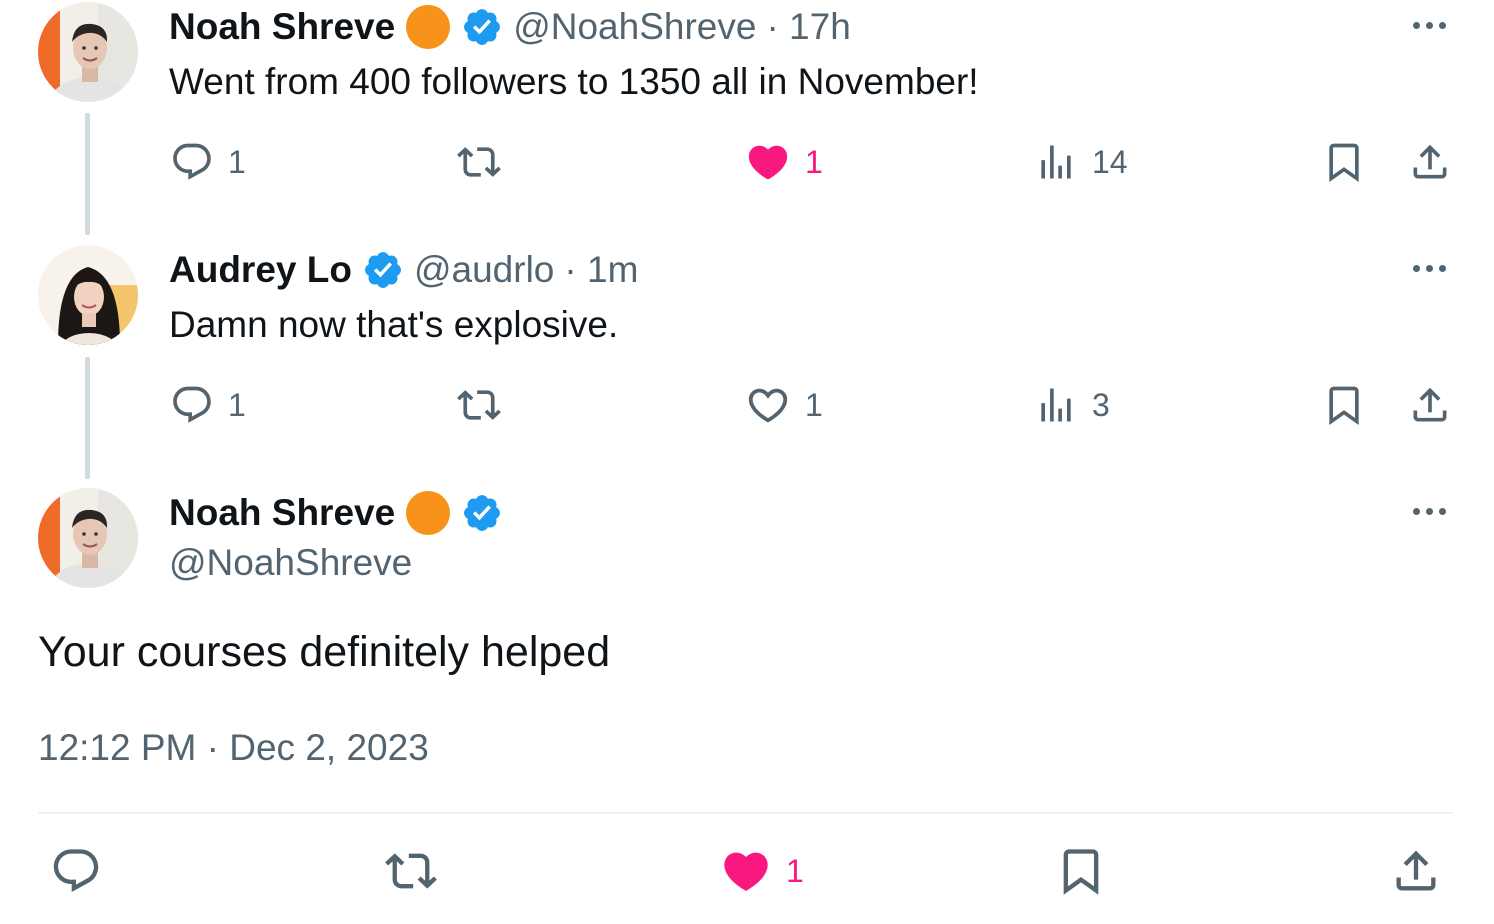 Image resolution: width=1494 pixels, height=924 pixels. I want to click on tweet-timestamp: 12:12 PM · Dec 2, 2023, so click(233, 748).